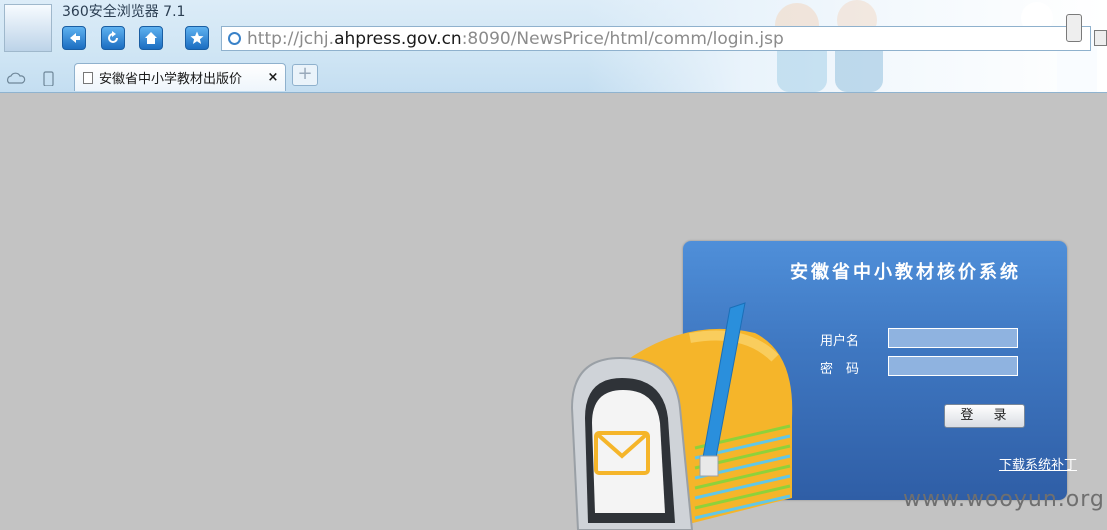 The width and height of the screenshot is (1107, 530). Describe the element at coordinates (840, 341) in the screenshot. I see `username-label: 用户名` at that location.